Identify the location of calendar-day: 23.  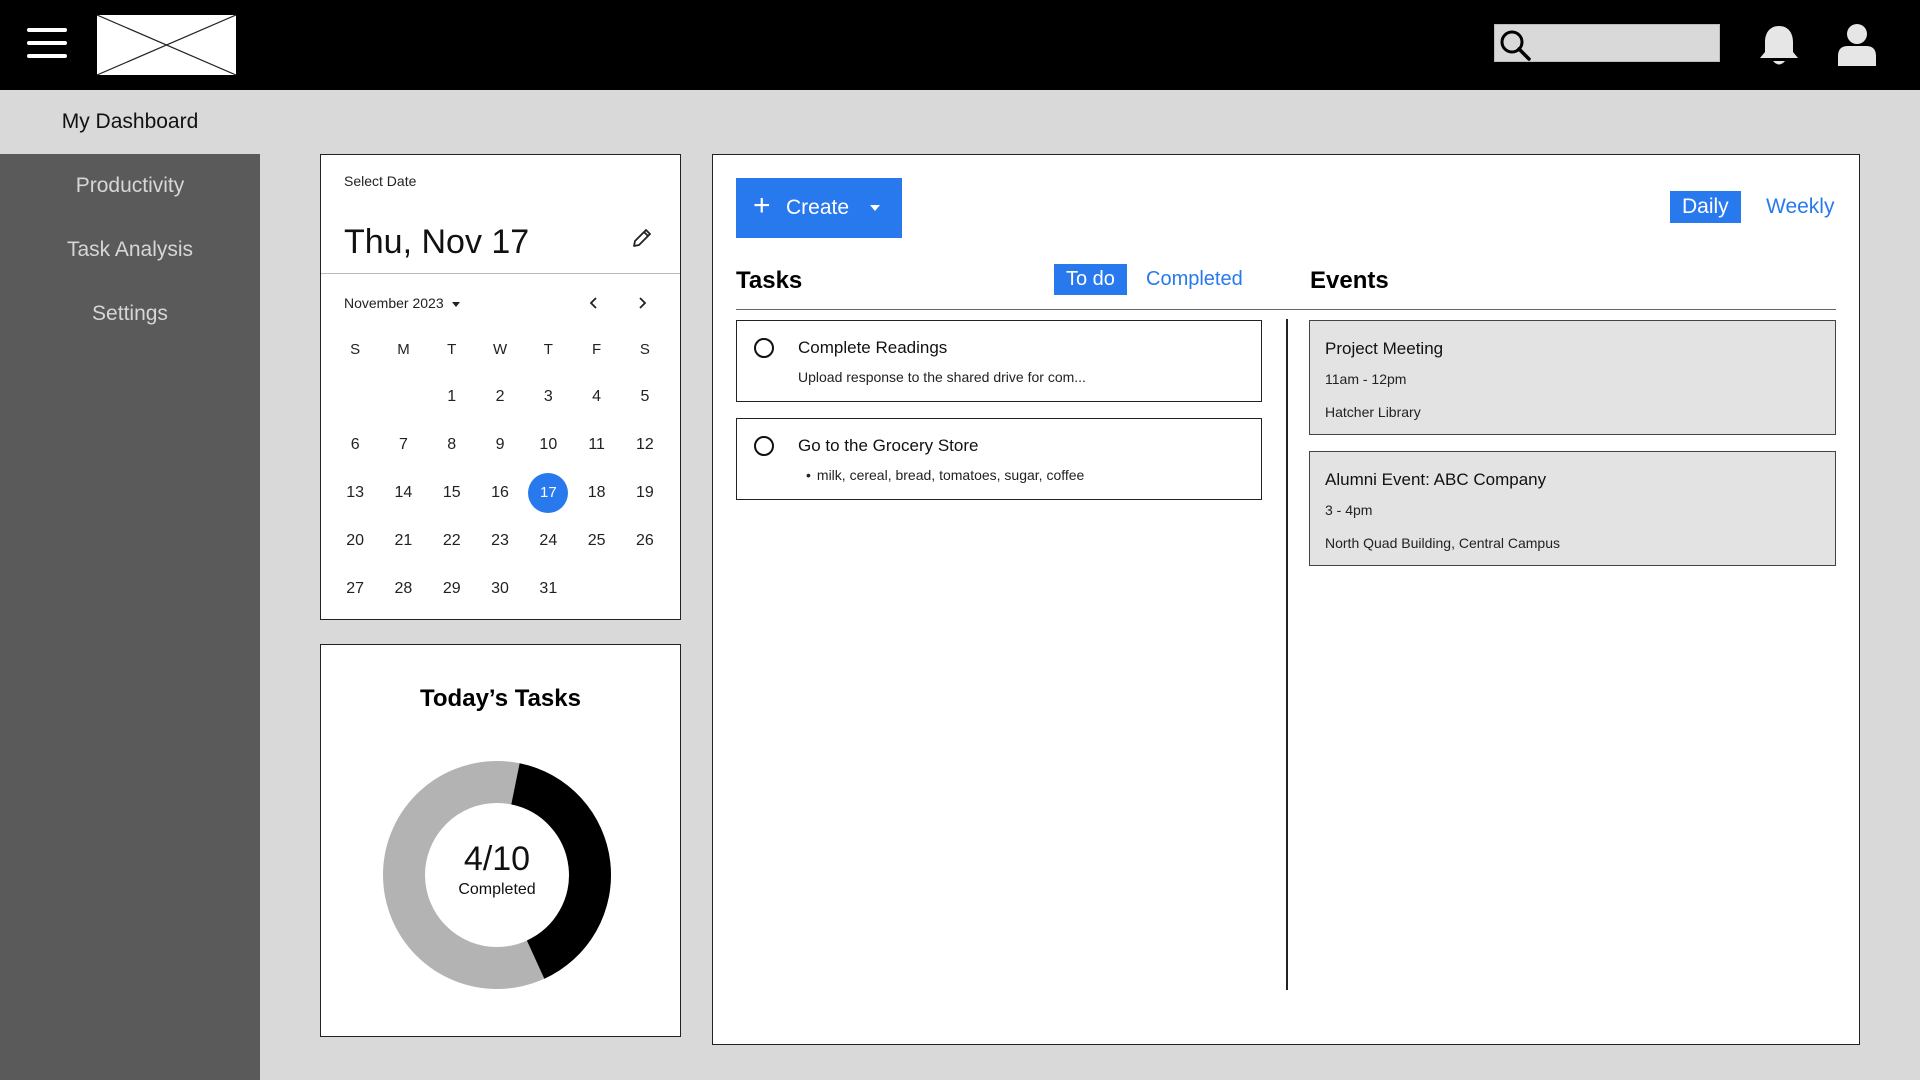
(500, 541).